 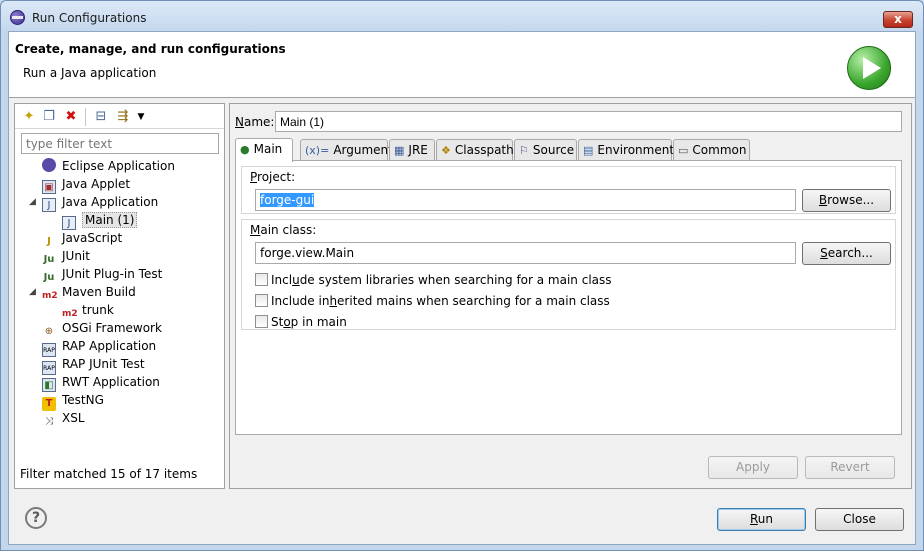 I want to click on header-title: Create, manage, and run configurations, so click(x=150, y=49).